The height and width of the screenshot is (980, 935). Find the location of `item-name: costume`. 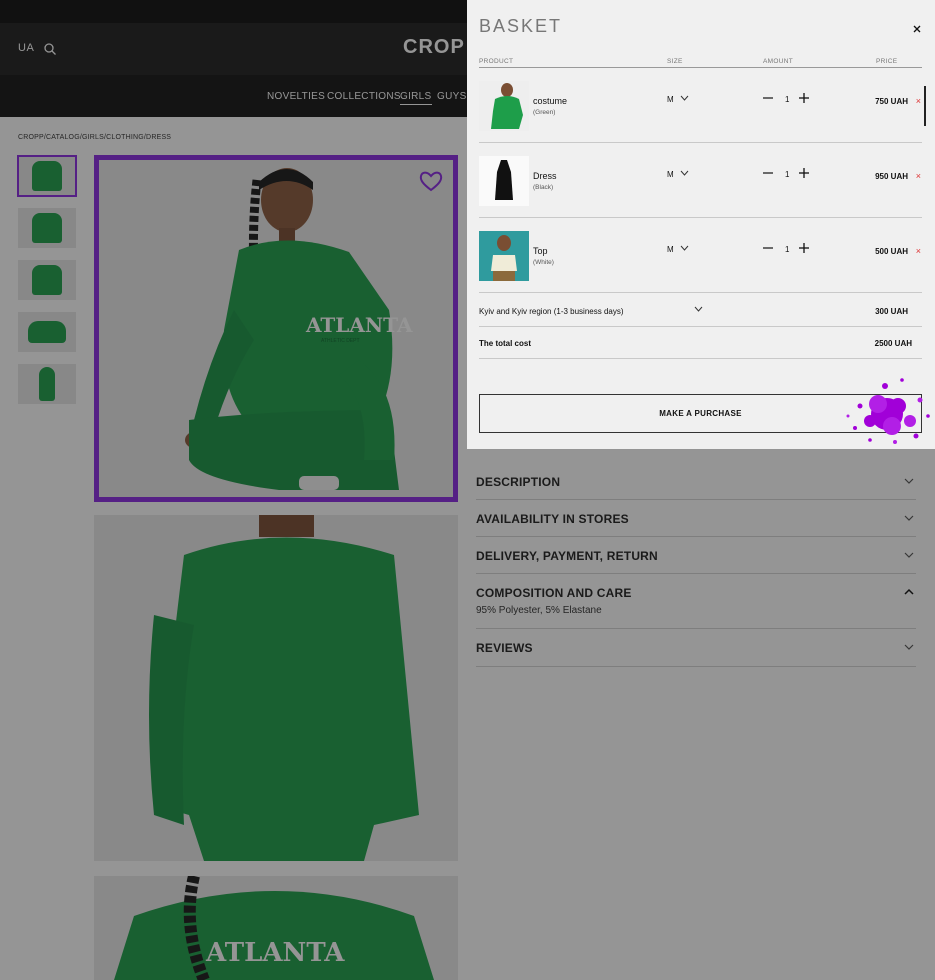

item-name: costume is located at coordinates (550, 101).